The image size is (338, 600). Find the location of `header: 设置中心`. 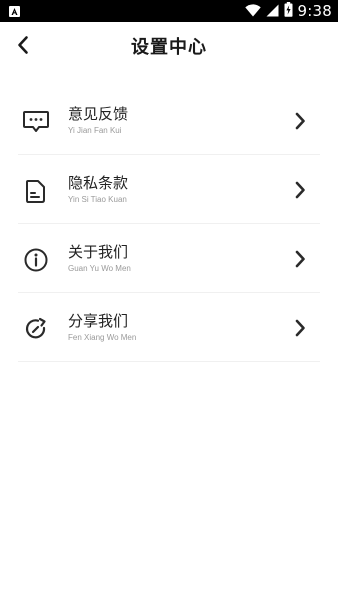

header: 设置中心 is located at coordinates (169, 46).